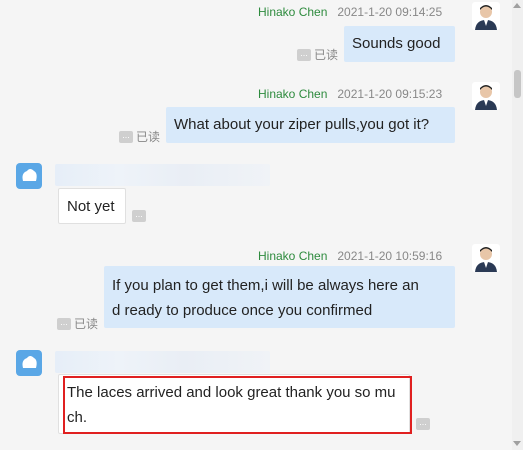 This screenshot has width=523, height=450. Describe the element at coordinates (517, 443) in the screenshot. I see `scroll-down-icon` at that location.